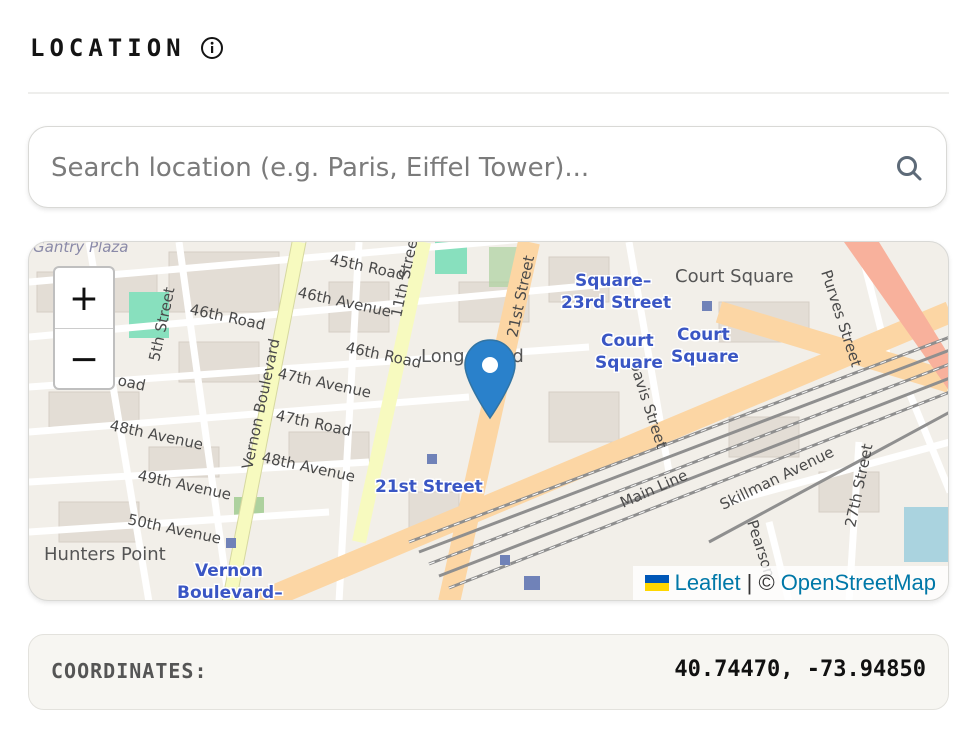 The height and width of the screenshot is (738, 978). What do you see at coordinates (800, 669) in the screenshot?
I see `coordinates-value: 40.74470, -73.94850` at bounding box center [800, 669].